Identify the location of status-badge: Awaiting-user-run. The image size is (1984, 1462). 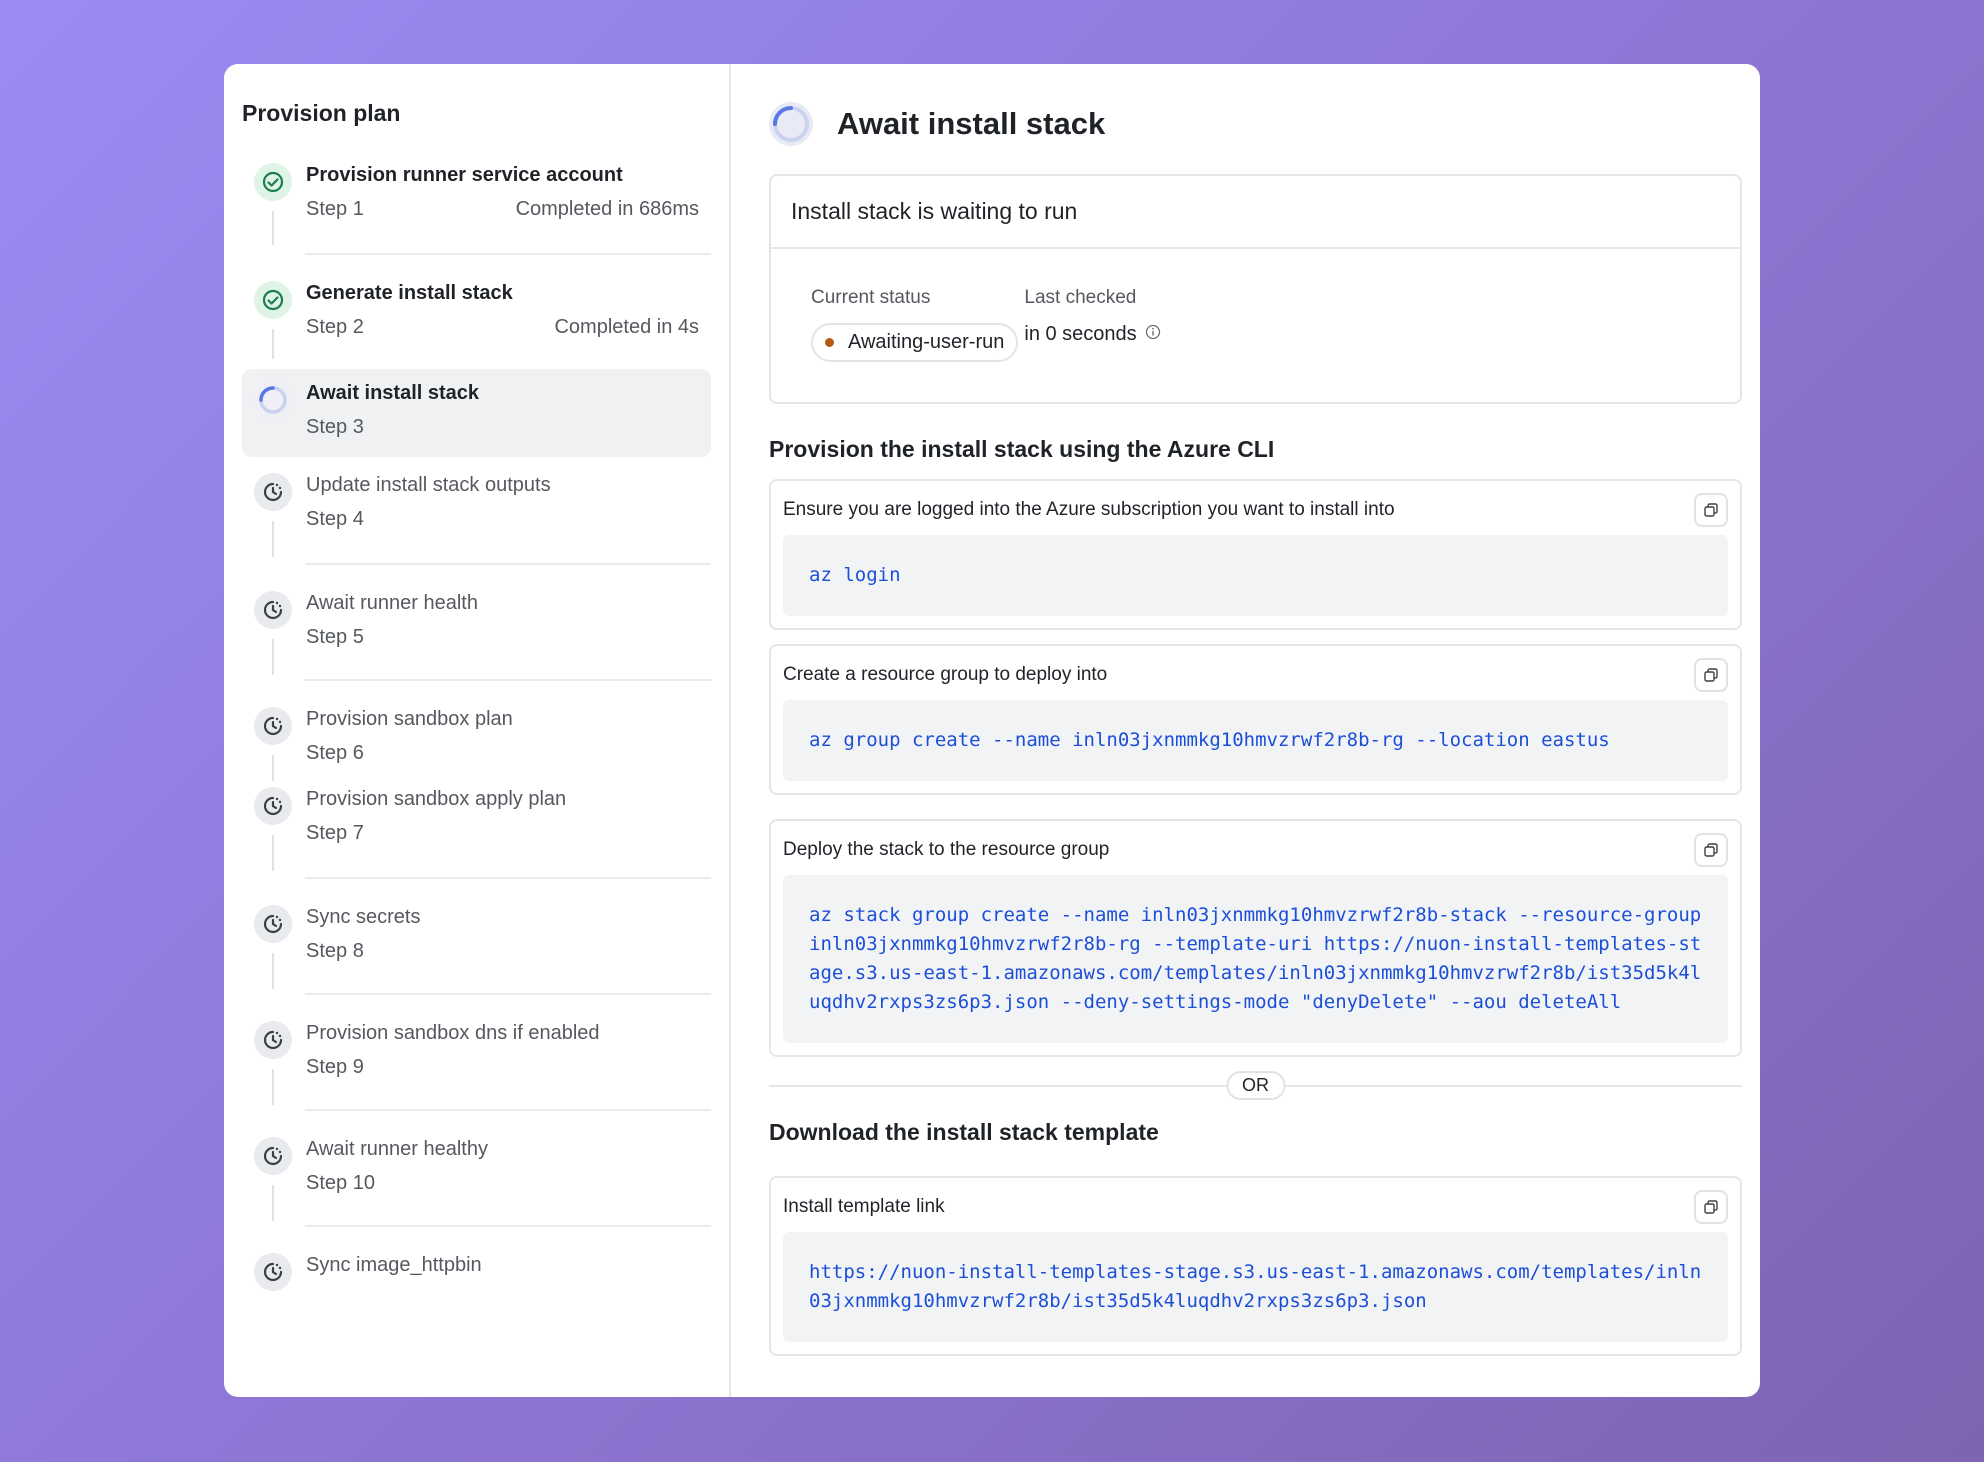
(915, 342).